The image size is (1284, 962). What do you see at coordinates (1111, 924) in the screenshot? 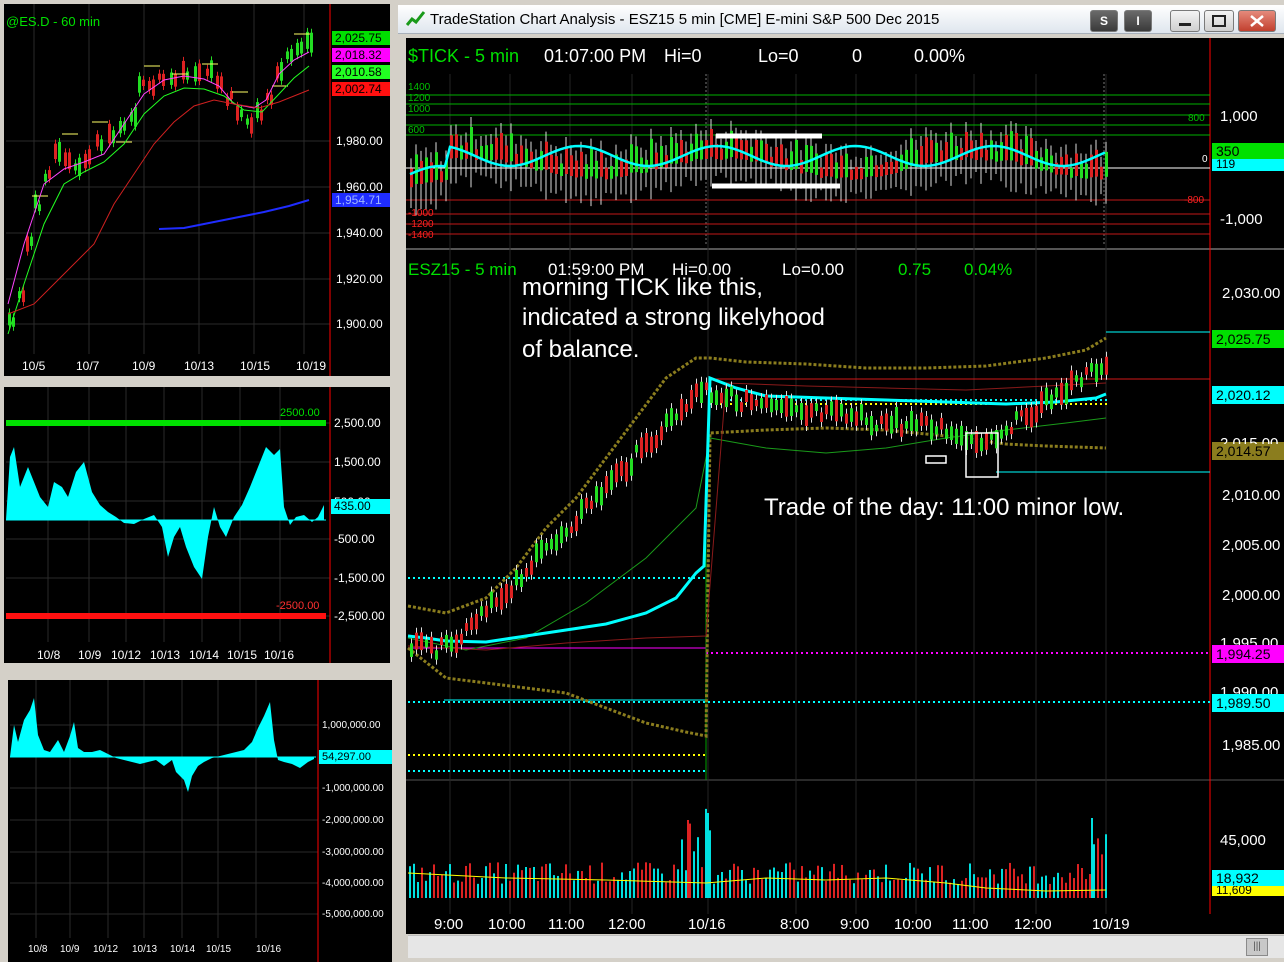
I see `time-tick: 10/19` at bounding box center [1111, 924].